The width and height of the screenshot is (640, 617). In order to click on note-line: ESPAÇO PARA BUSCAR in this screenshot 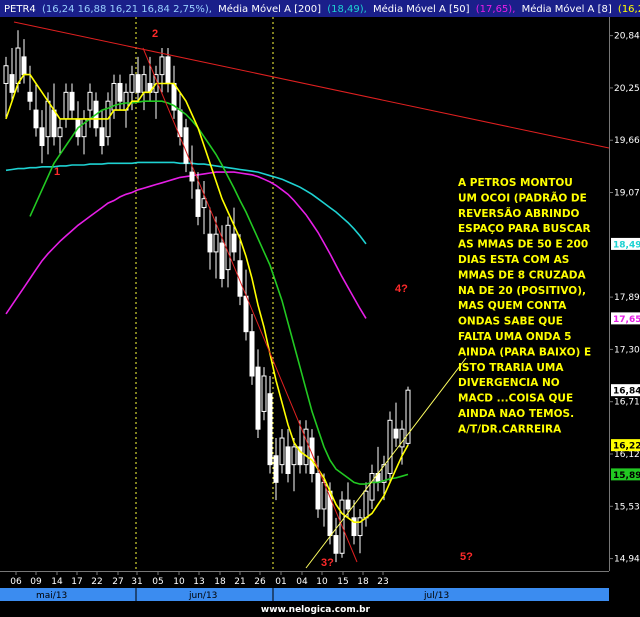, I will do `click(524, 229)`.